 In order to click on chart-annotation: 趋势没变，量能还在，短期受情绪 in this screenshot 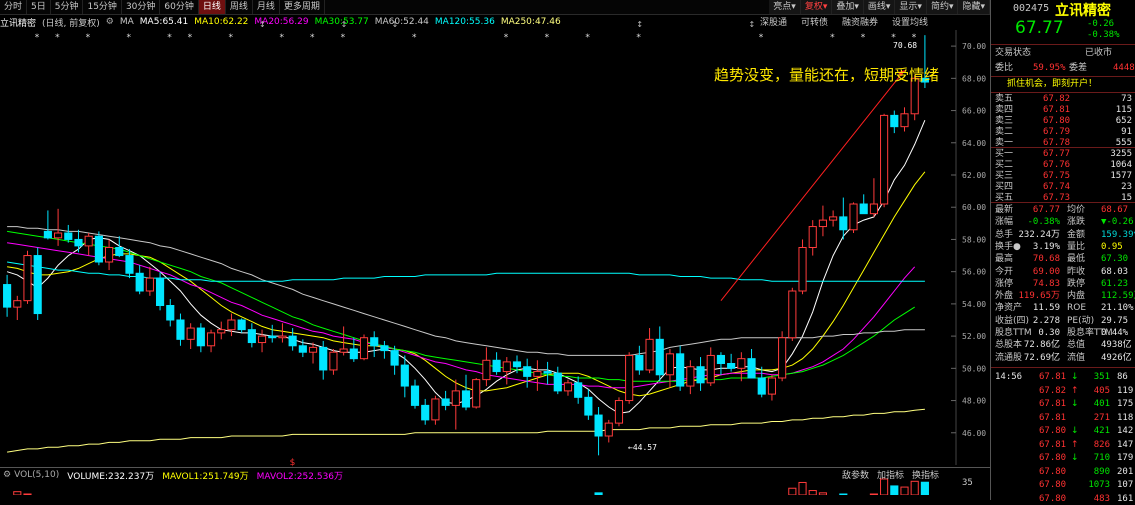, I will do `click(827, 75)`.